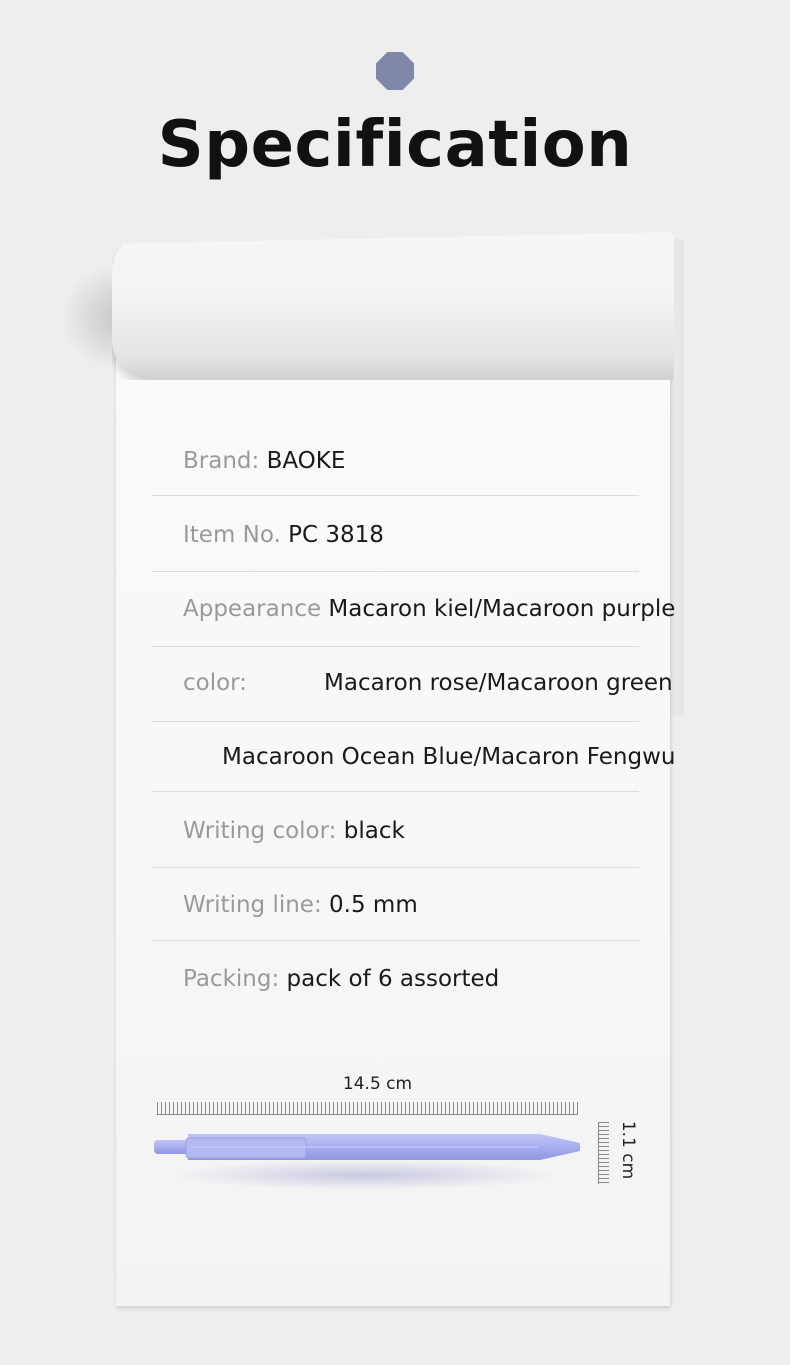 The image size is (790, 1365). Describe the element at coordinates (252, 905) in the screenshot. I see `spec-label: Writing line:` at that location.